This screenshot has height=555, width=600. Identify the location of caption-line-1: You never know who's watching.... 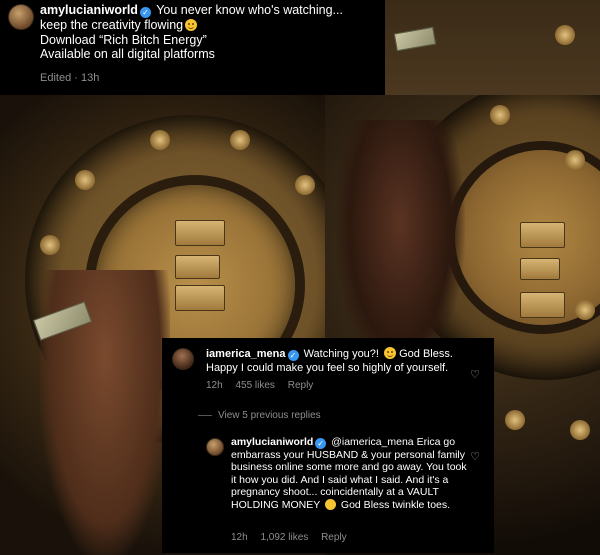
(249, 10).